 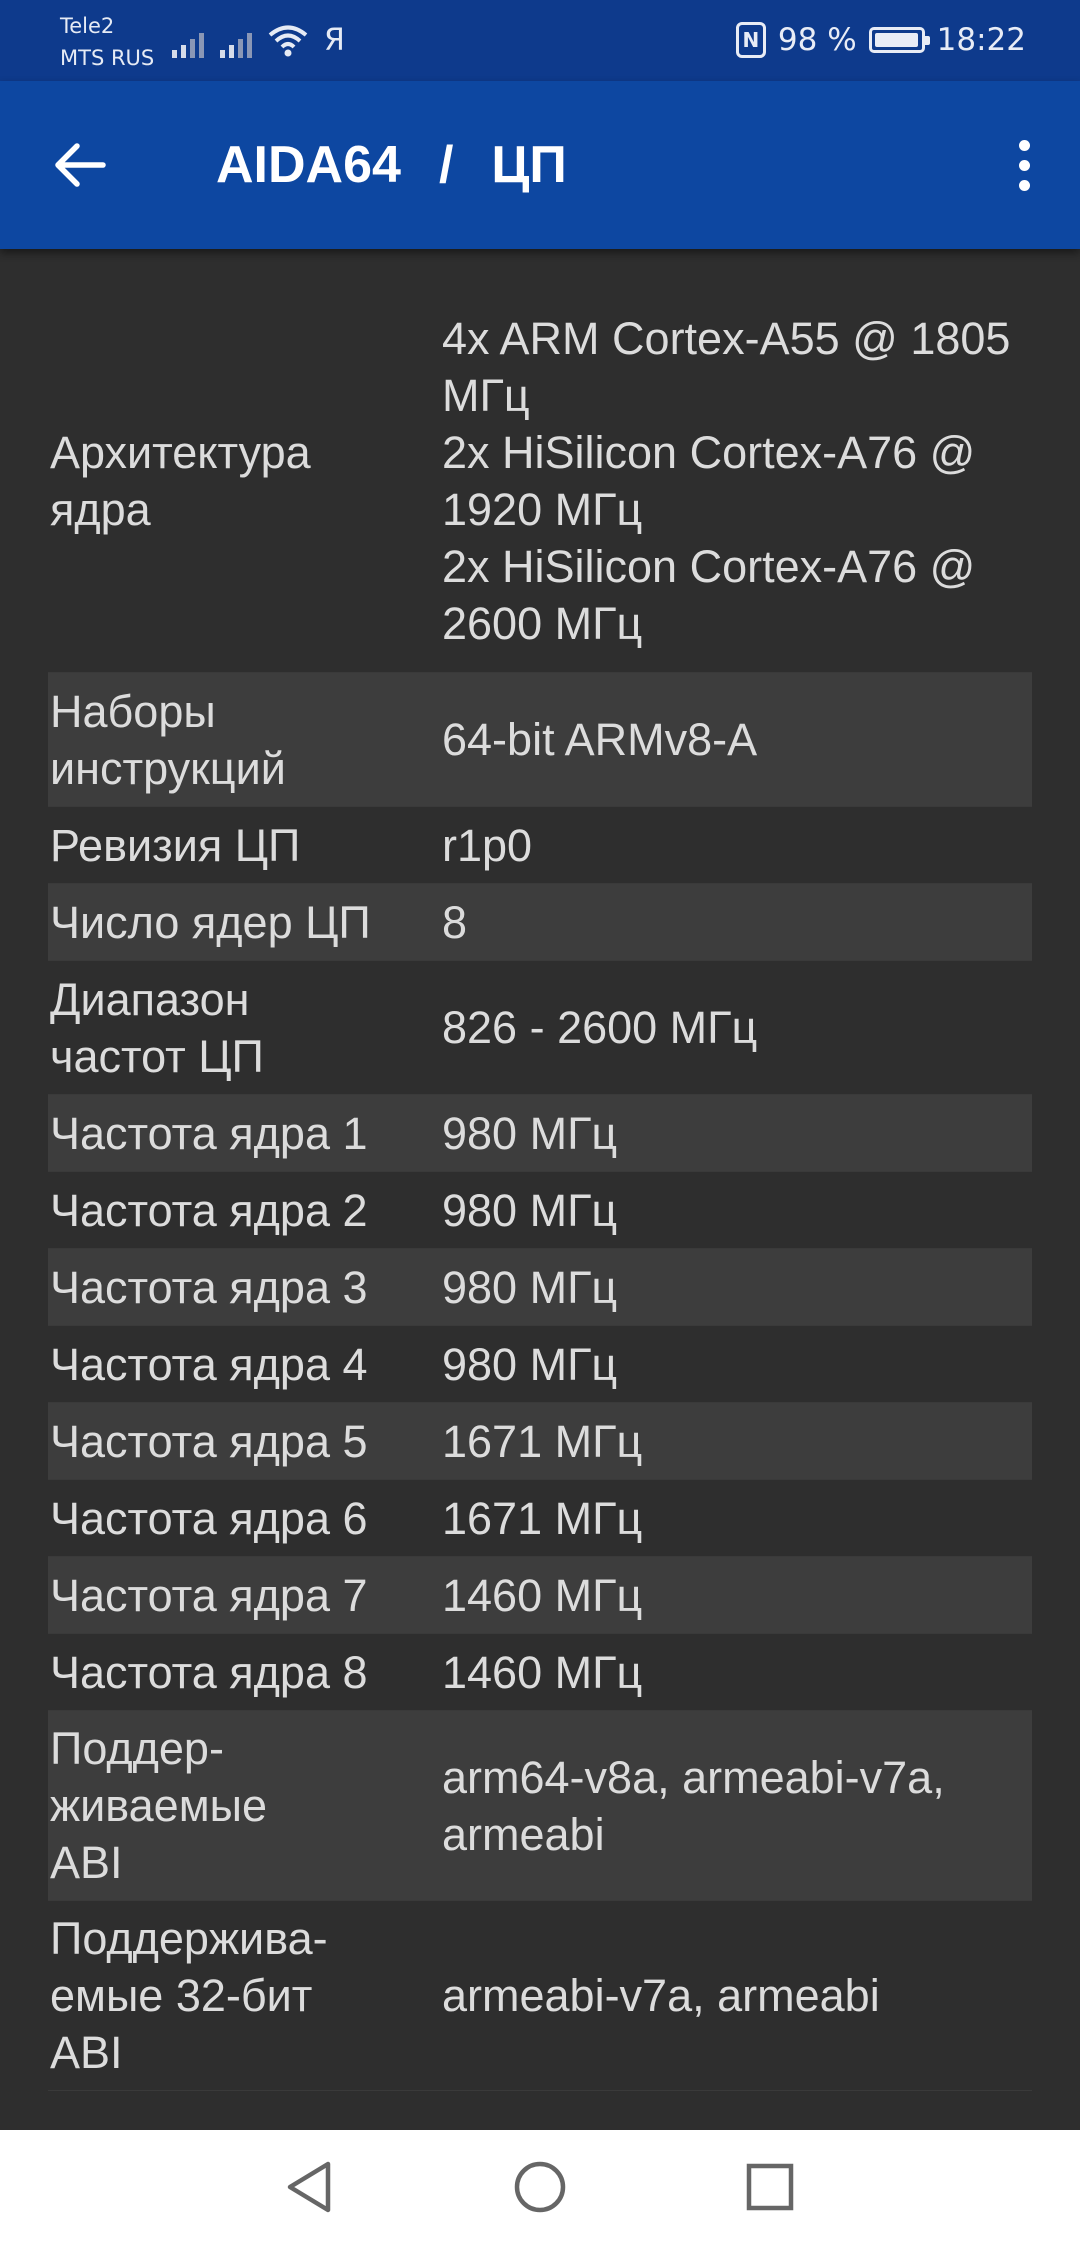 I want to click on carrier-names: Tele2 MTS RUS, so click(x=107, y=42).